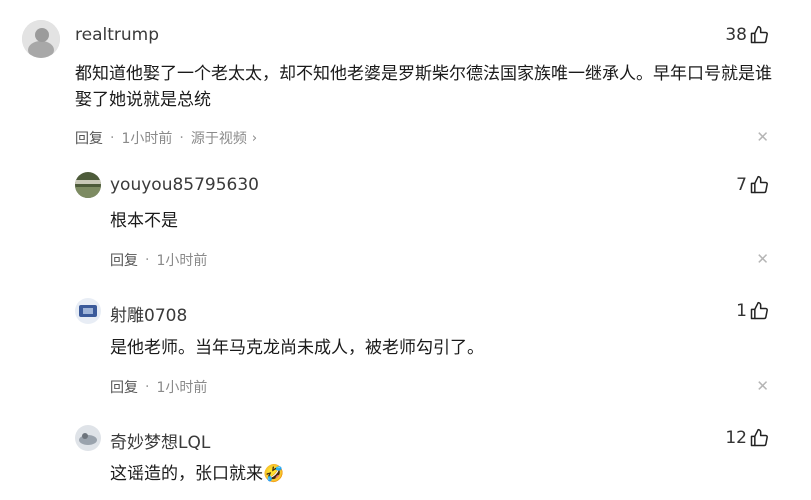 The image size is (811, 500). What do you see at coordinates (117, 35) in the screenshot?
I see `comment-username: realtrump` at bounding box center [117, 35].